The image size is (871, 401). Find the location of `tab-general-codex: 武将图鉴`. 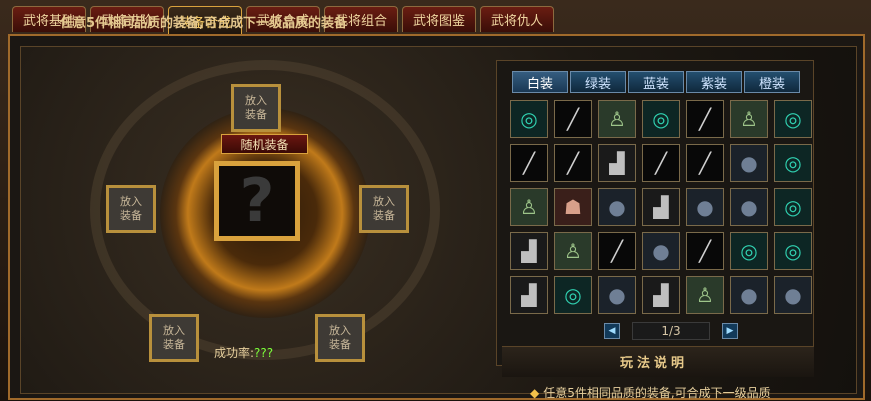

tab-general-codex: 武将图鉴 is located at coordinates (439, 19).